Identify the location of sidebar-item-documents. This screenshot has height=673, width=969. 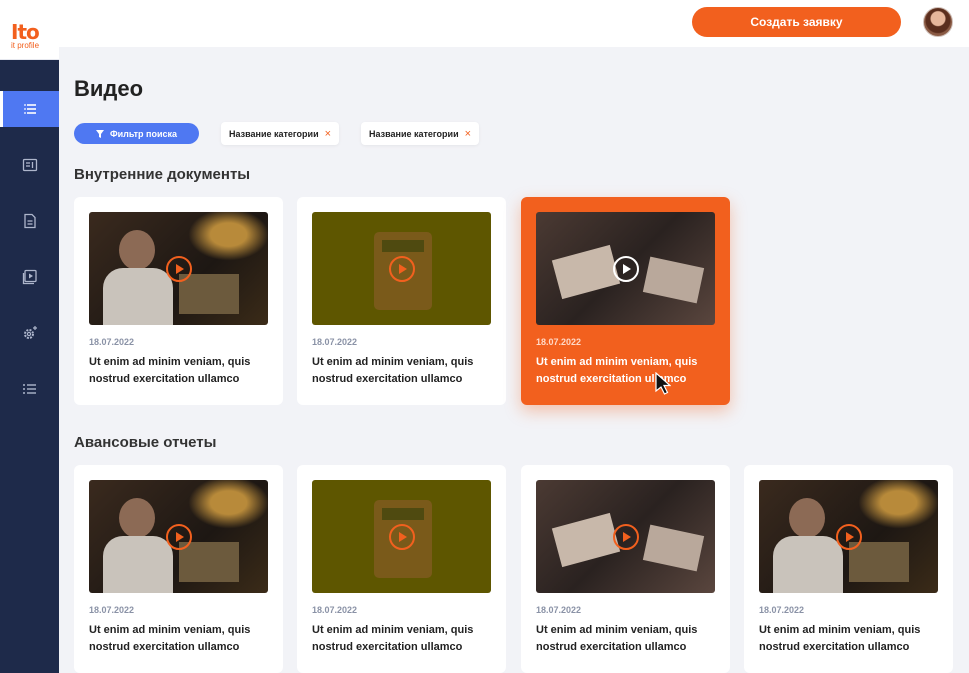
(29, 221).